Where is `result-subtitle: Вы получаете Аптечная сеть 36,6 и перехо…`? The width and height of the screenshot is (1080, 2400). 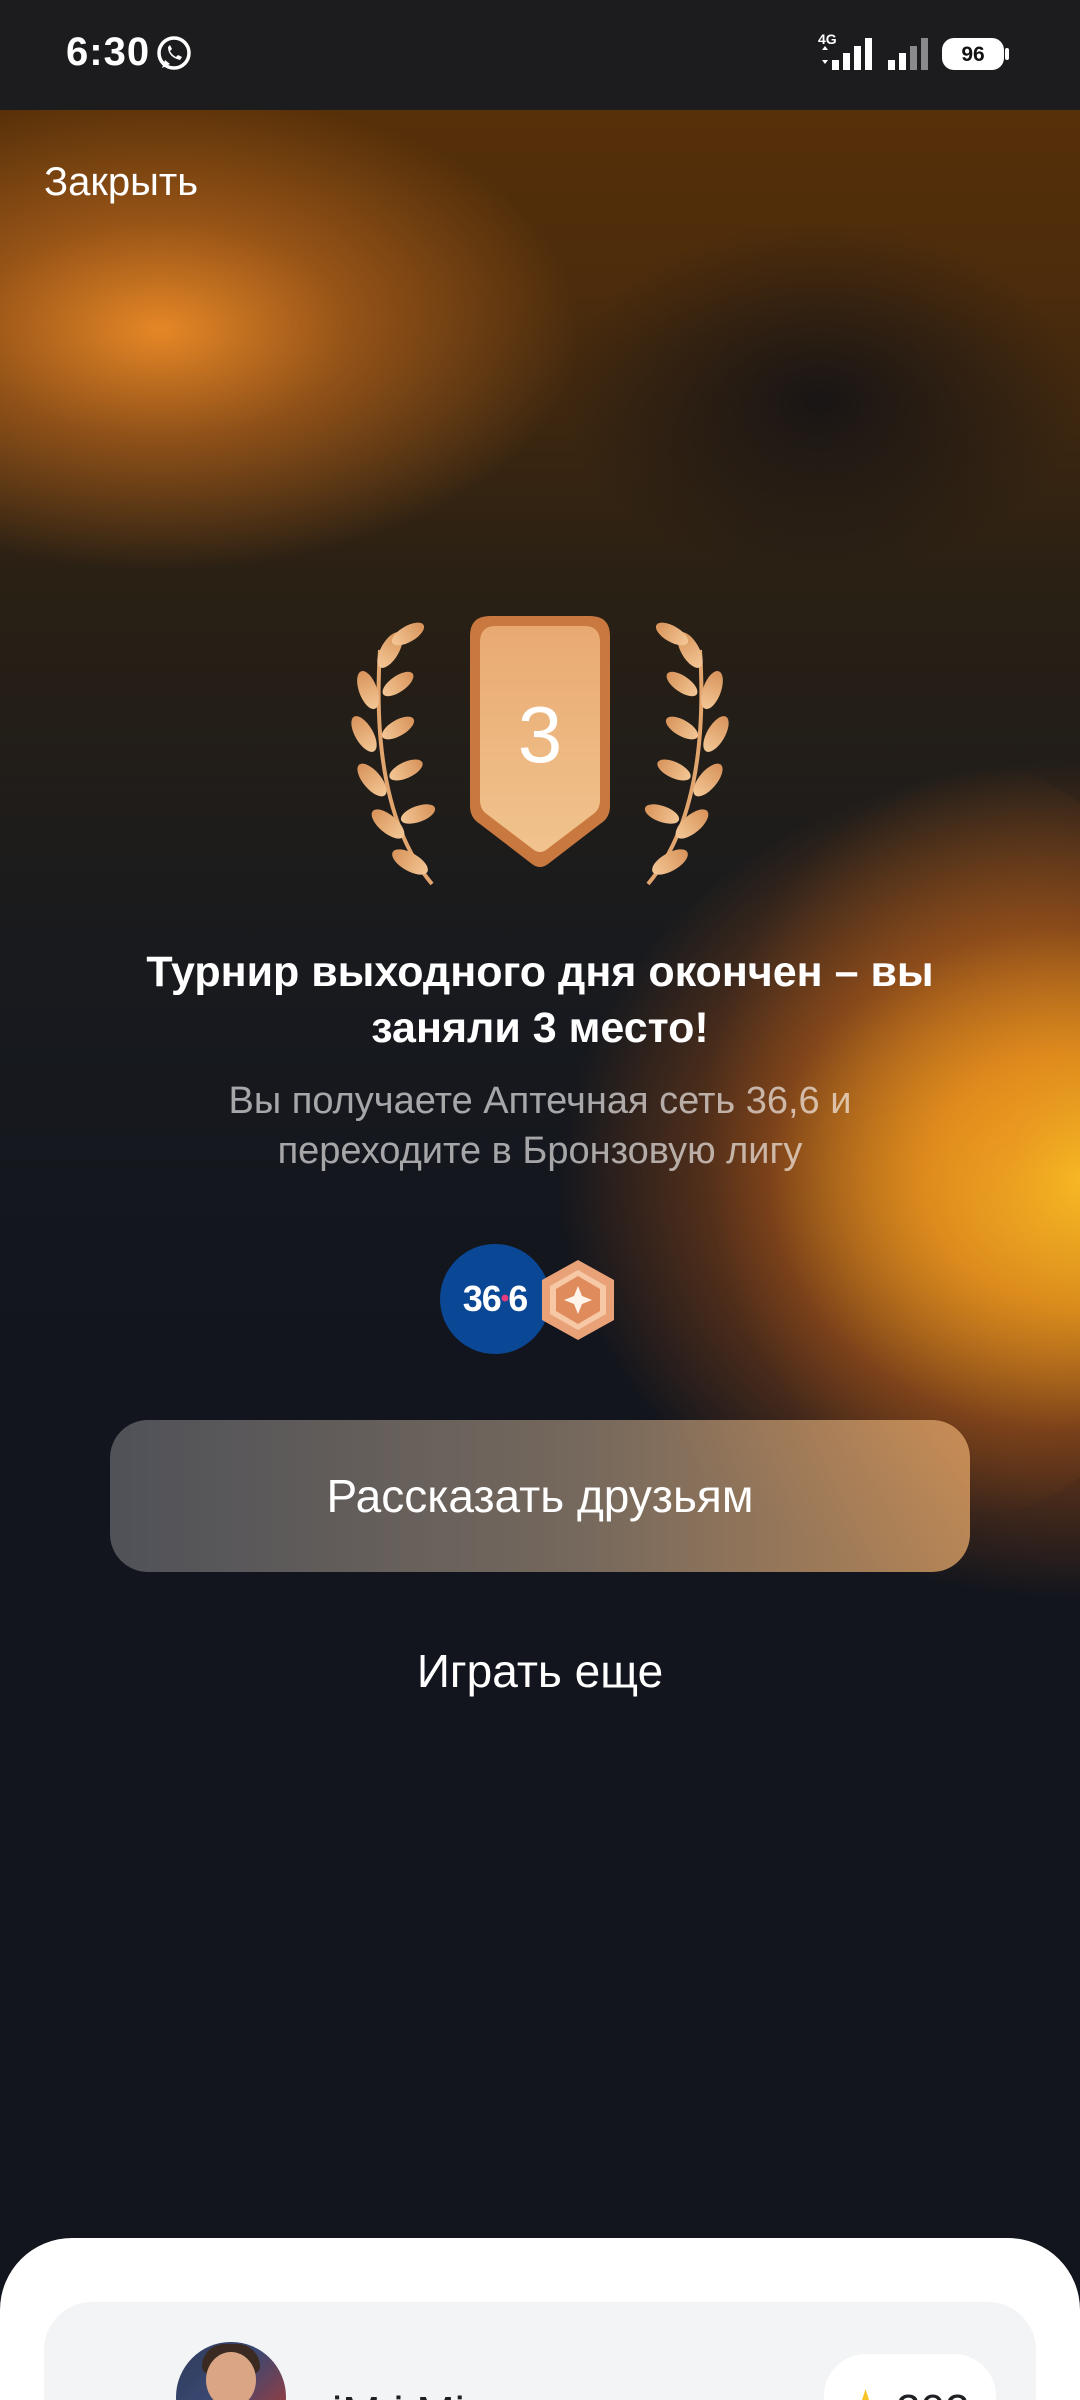
result-subtitle: Вы получаете Аптечная сеть 36,6 и перехо… is located at coordinates (540, 1126).